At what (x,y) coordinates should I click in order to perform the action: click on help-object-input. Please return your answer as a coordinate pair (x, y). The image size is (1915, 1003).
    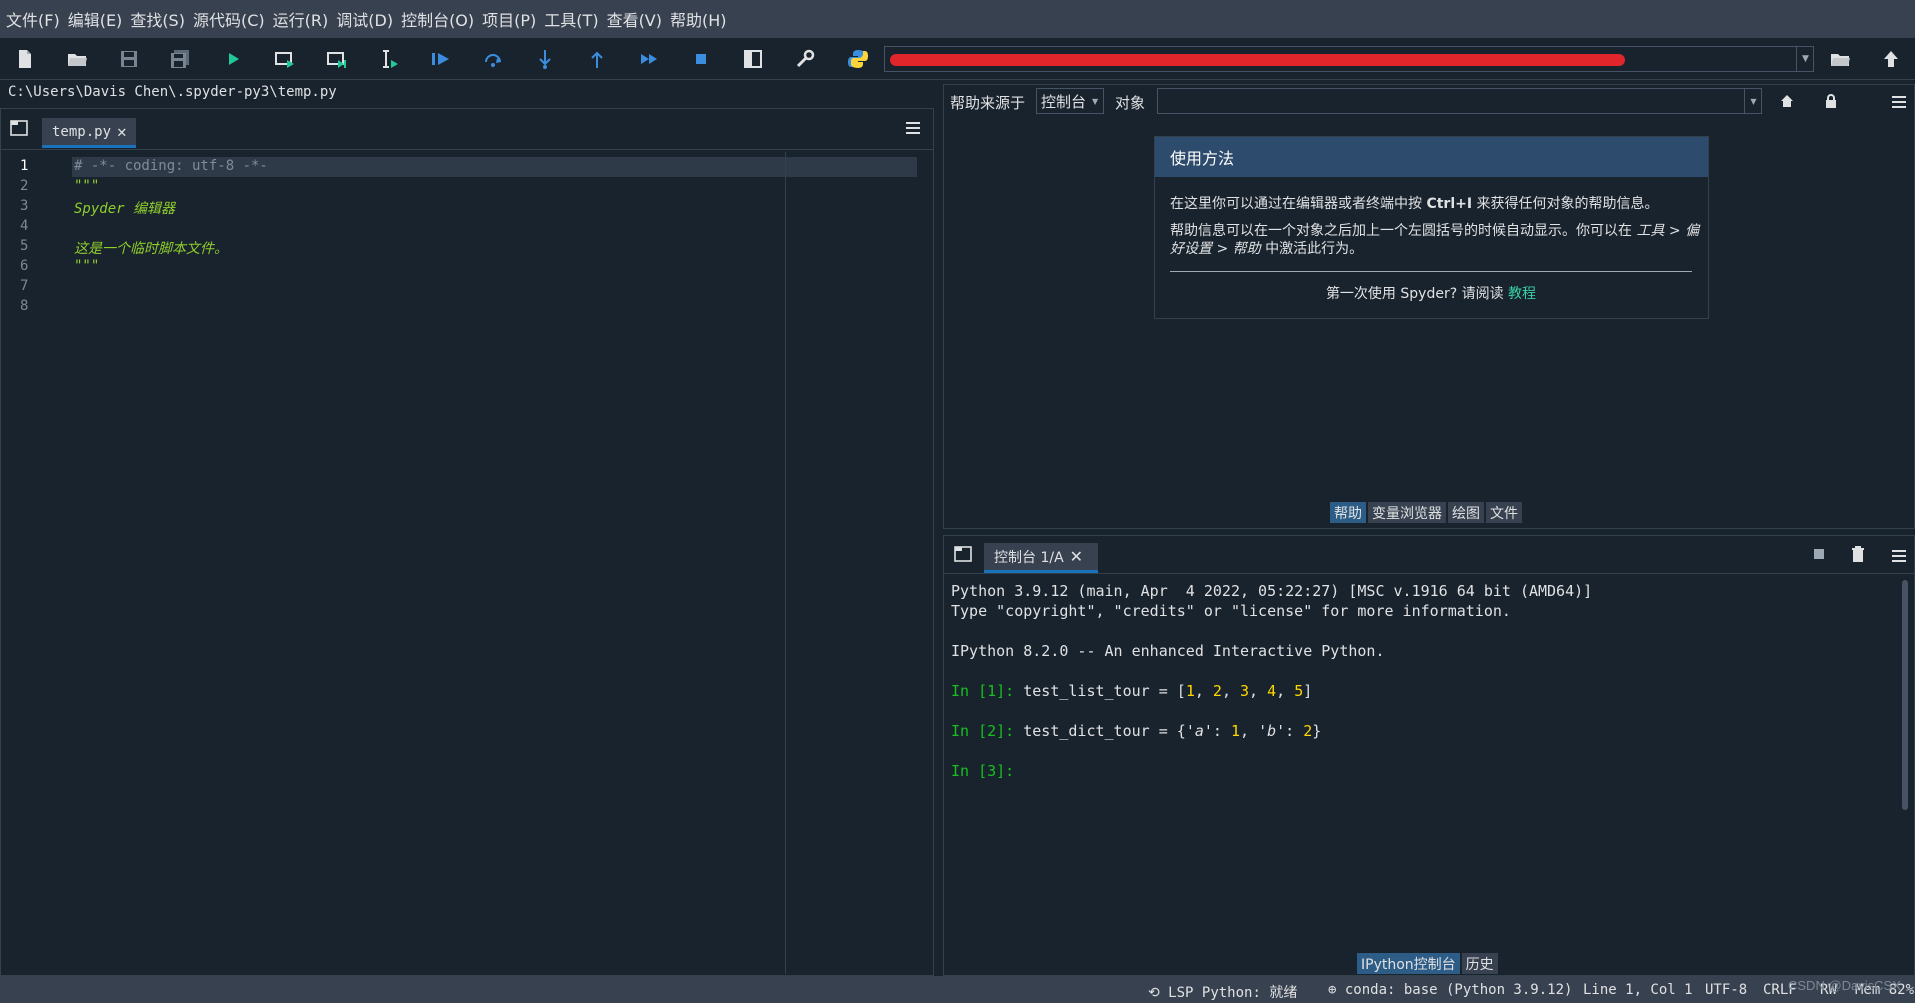
    Looking at the image, I should click on (1459, 101).